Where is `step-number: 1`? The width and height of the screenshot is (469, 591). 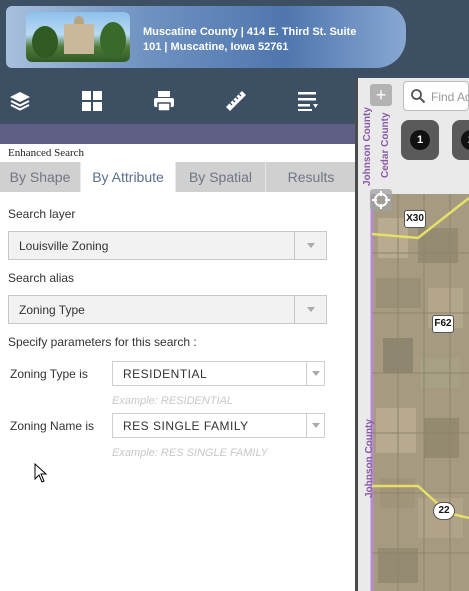
step-number: 1 is located at coordinates (420, 140).